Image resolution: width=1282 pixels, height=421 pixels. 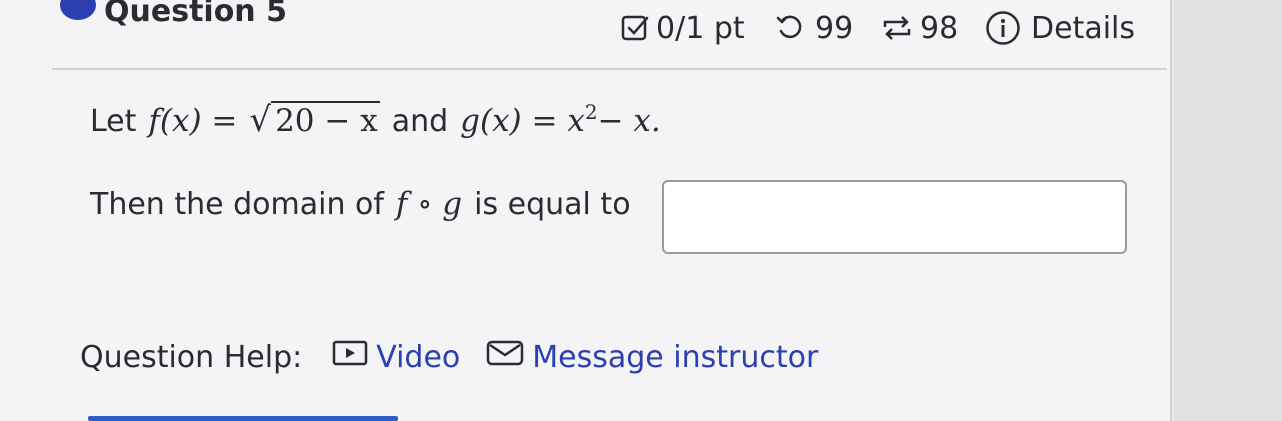 I want to click on tries-count: 99, so click(x=834, y=28).